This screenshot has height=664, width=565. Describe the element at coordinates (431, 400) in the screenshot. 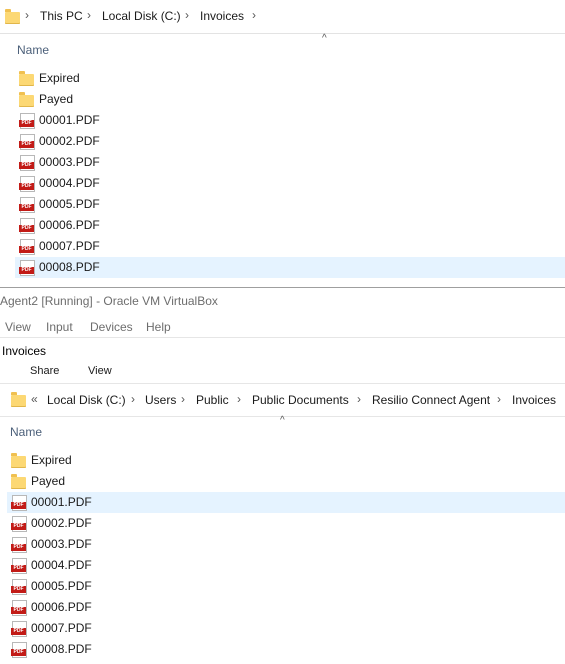

I see `breadcrumb-resilio-connect-agent: Resilio Connect Agent` at that location.